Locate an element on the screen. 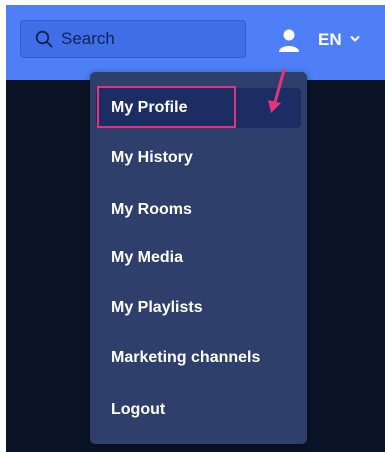 This screenshot has height=452, width=385. menu-item-marketing-channels: Marketing channels is located at coordinates (198, 358).